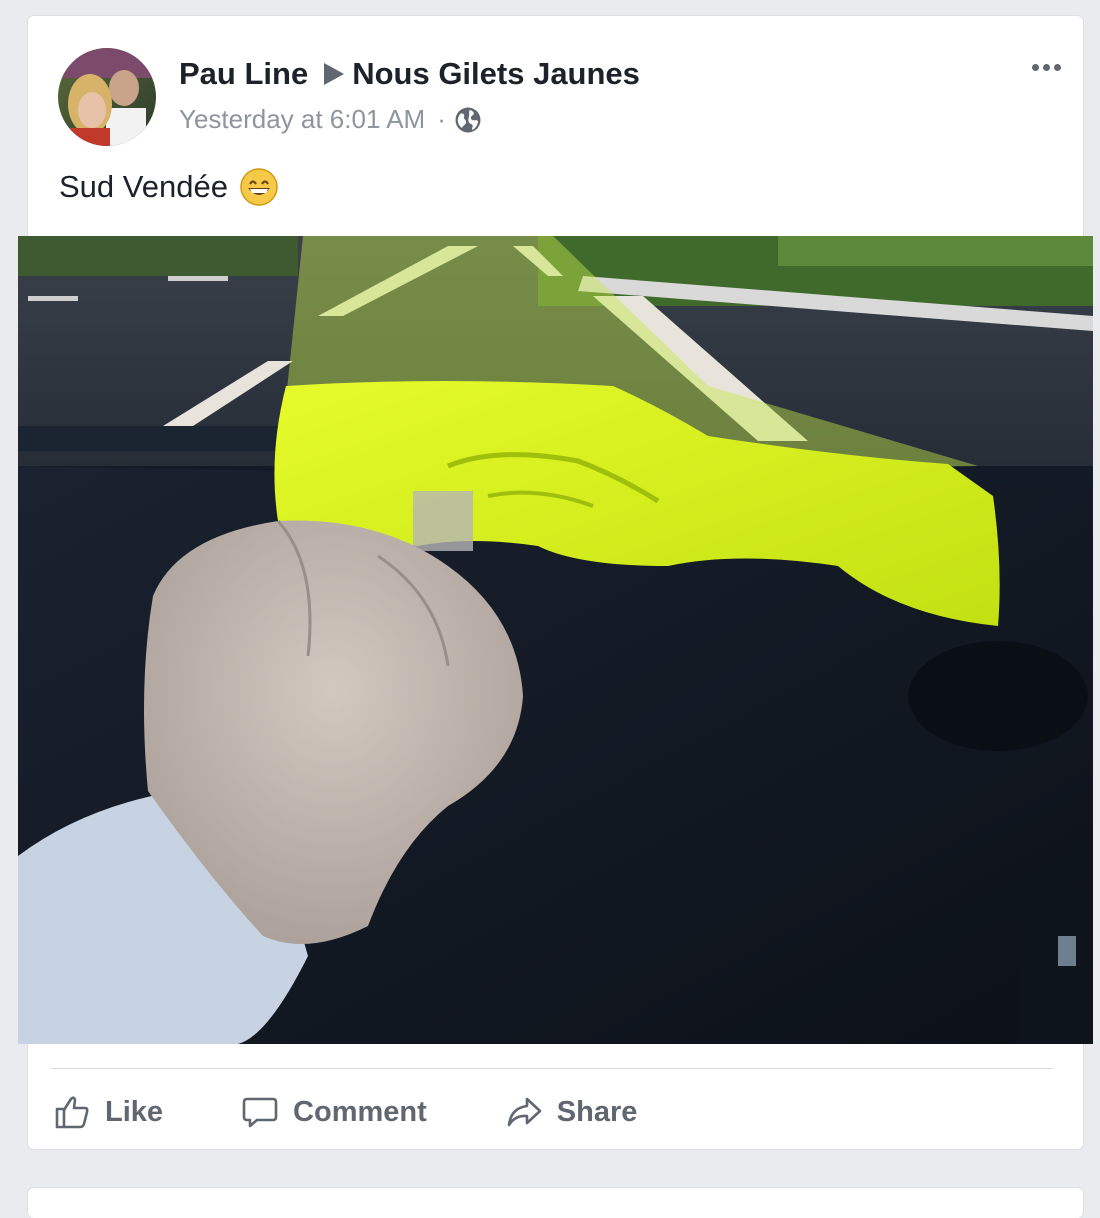 This screenshot has width=1100, height=1218. Describe the element at coordinates (143, 186) in the screenshot. I see `post-body: Sud Vendée` at that location.